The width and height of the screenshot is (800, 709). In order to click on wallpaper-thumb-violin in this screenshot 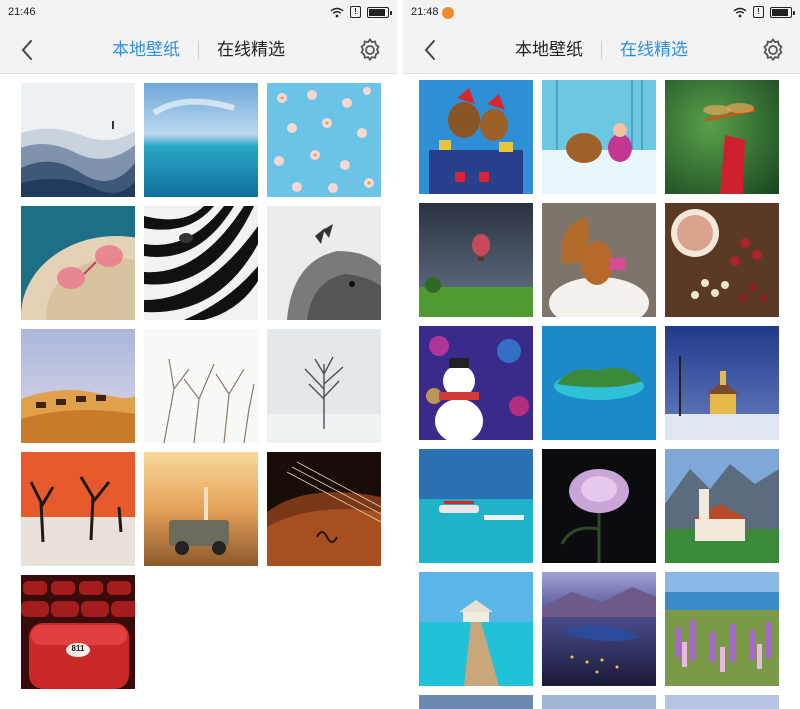, I will do `click(324, 509)`.